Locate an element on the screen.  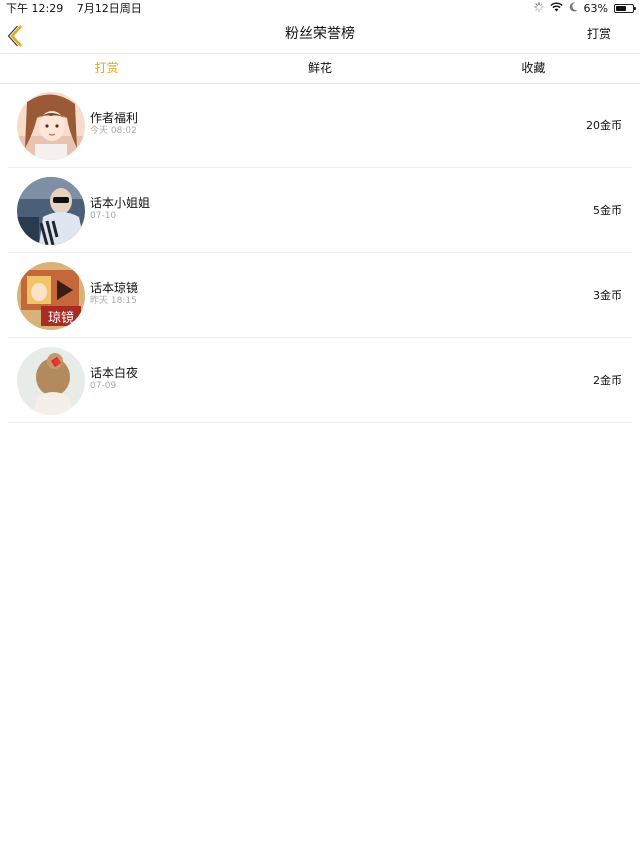
tab-bar: 打赏 鲜花 收藏 is located at coordinates (320, 69).